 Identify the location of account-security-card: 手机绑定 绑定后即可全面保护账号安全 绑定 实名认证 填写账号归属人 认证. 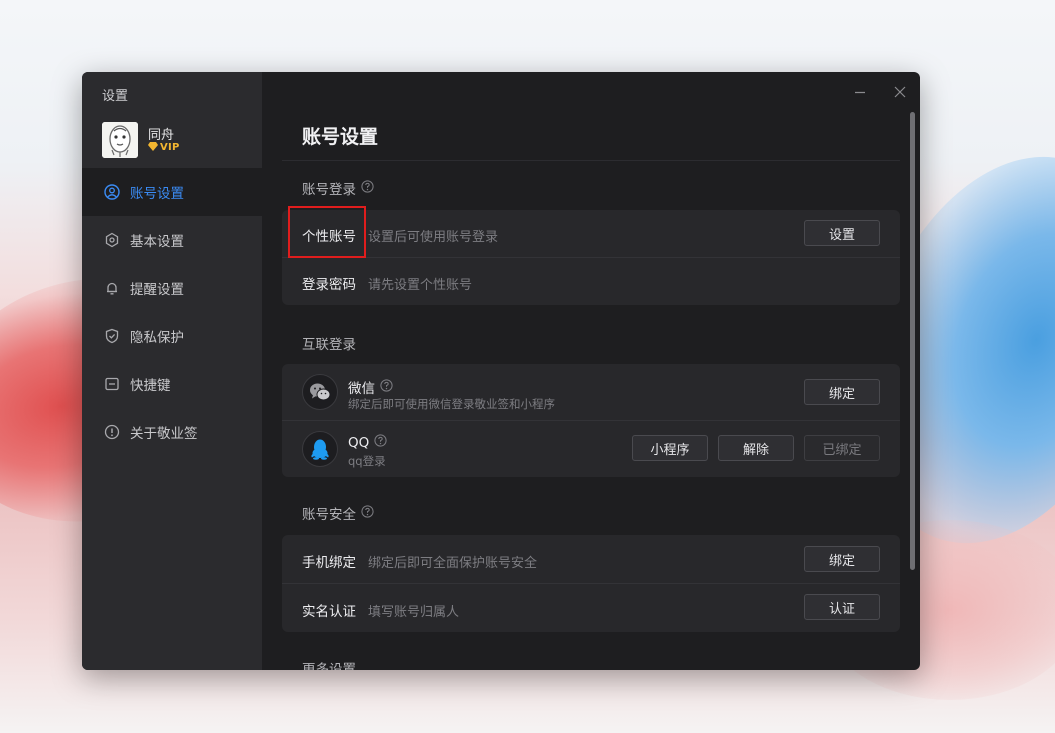
(591, 583).